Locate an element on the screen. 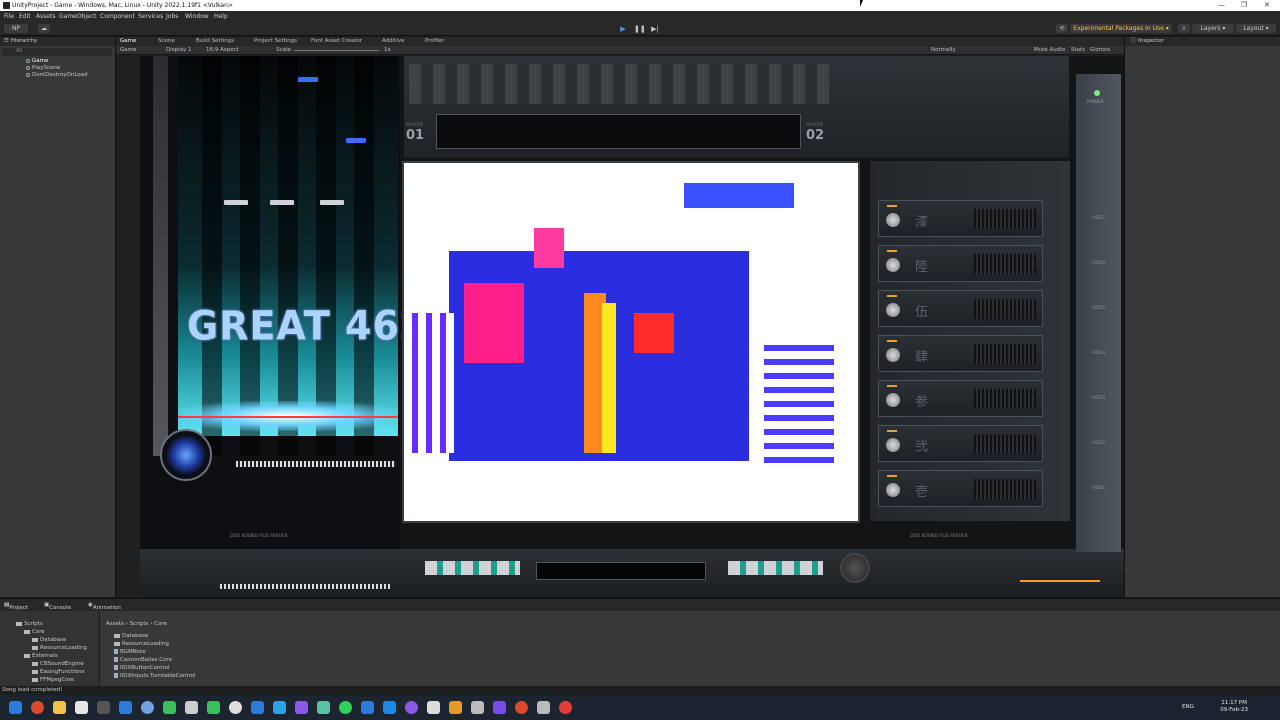 This screenshot has width=1280, height=720. gizmos-dropdown: Gizmos is located at coordinates (1100, 50).